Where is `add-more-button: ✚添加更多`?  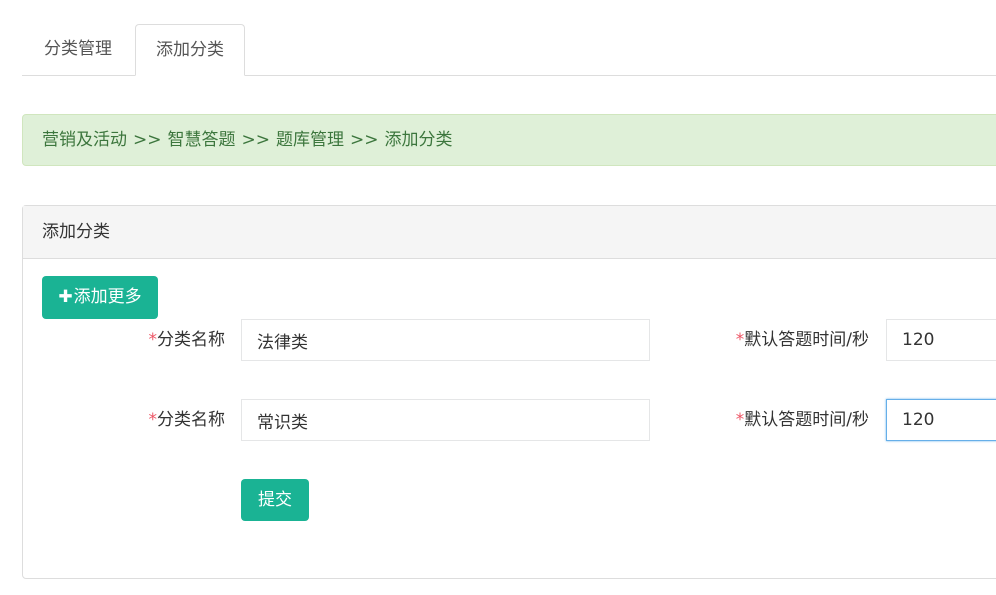
add-more-button: ✚添加更多 is located at coordinates (100, 297).